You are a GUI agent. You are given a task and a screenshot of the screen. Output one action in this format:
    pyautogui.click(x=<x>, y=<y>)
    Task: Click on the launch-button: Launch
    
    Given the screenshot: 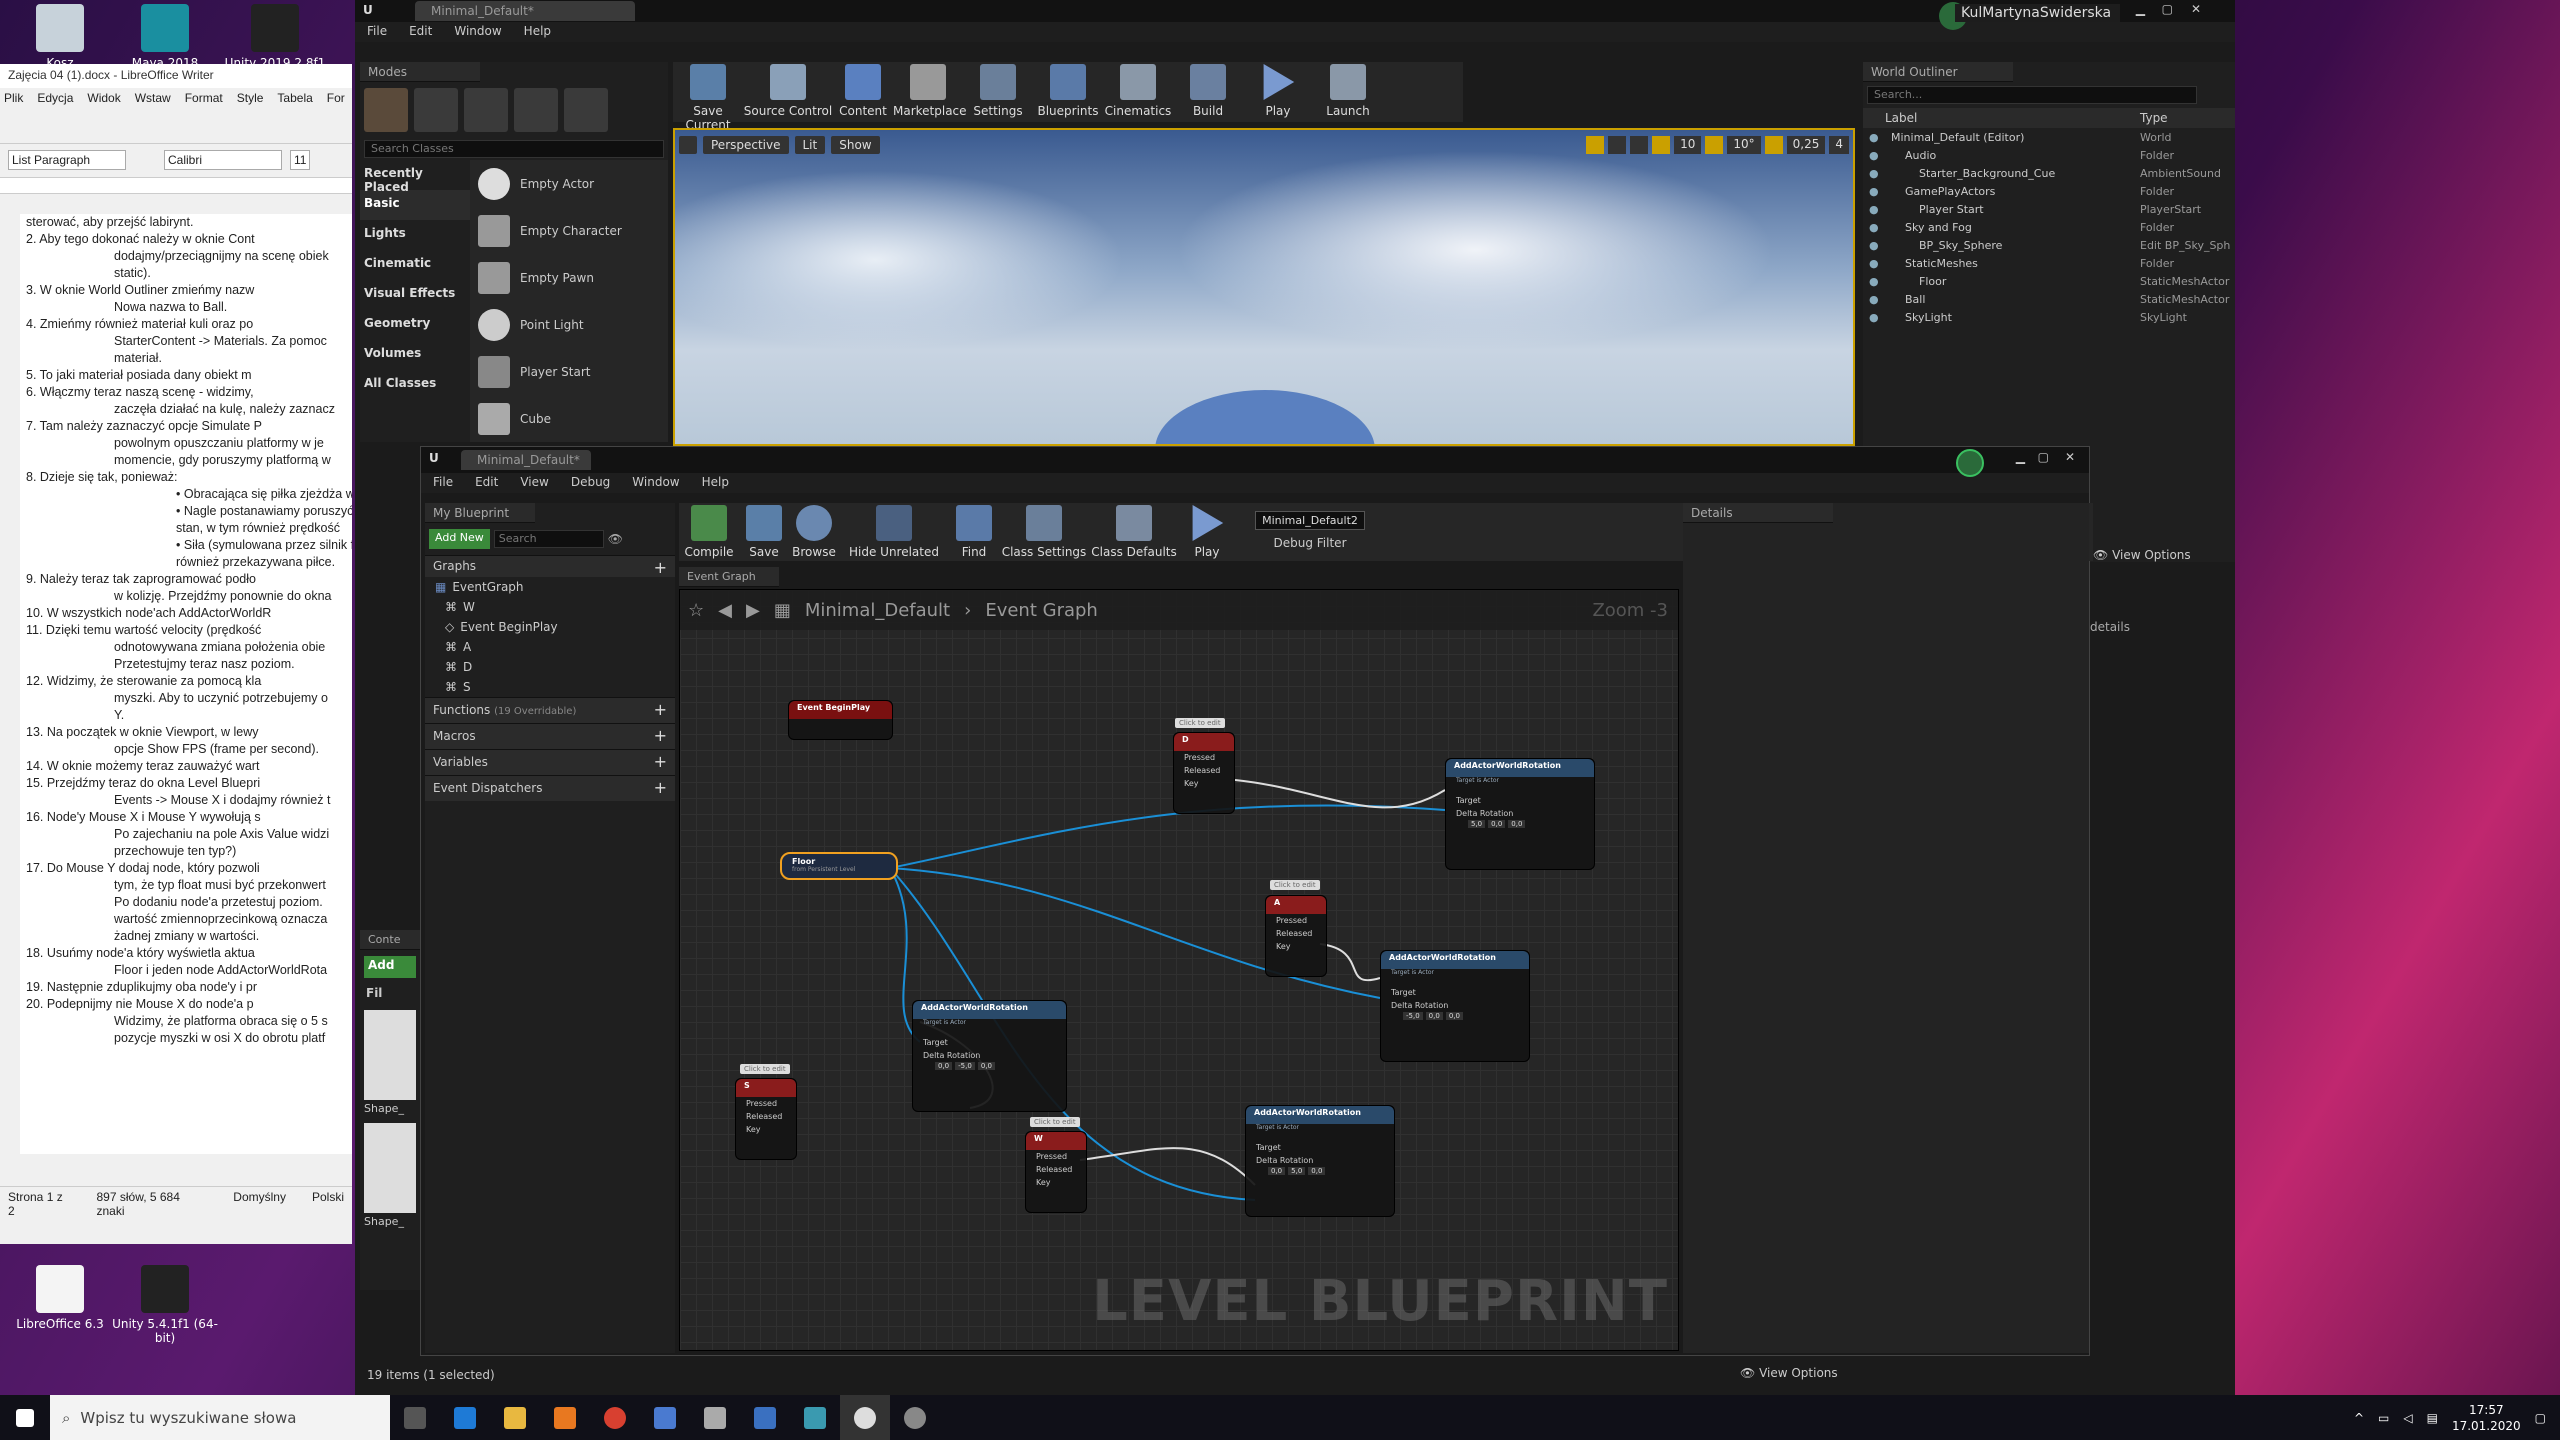 What is the action you would take?
    pyautogui.click(x=1348, y=90)
    